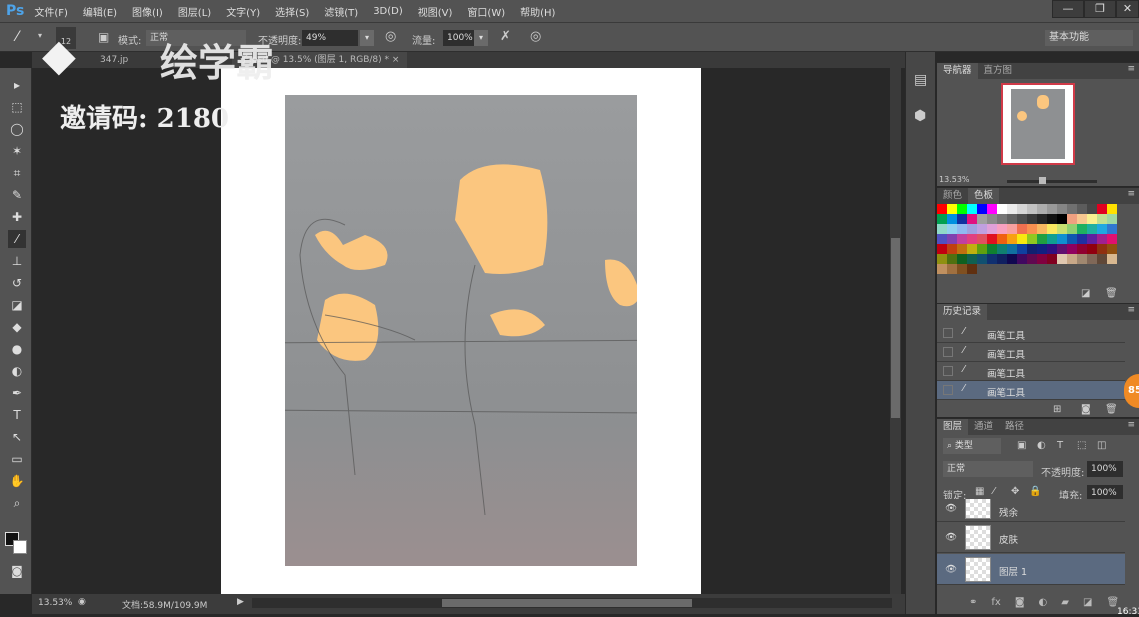 The image size is (1139, 617). Describe the element at coordinates (1038, 124) in the screenshot. I see `navigator-preview` at that location.